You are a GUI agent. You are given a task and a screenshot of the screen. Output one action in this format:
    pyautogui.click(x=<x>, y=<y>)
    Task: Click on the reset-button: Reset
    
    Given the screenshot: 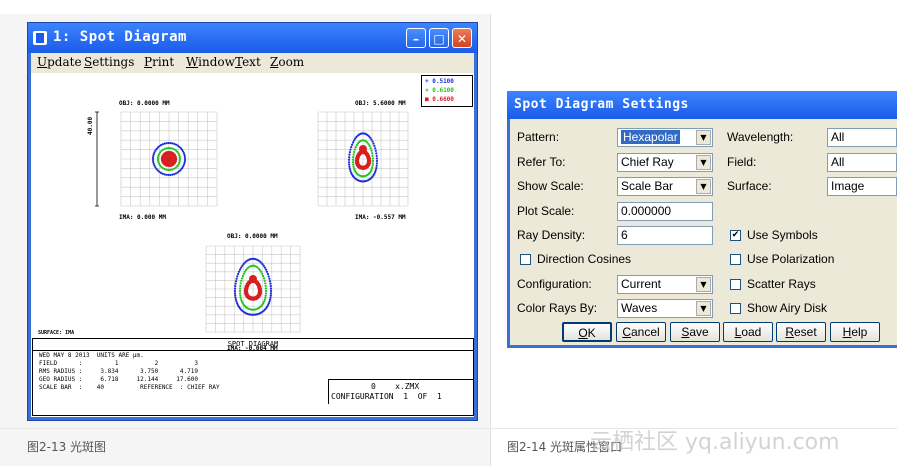 What is the action you would take?
    pyautogui.click(x=801, y=332)
    